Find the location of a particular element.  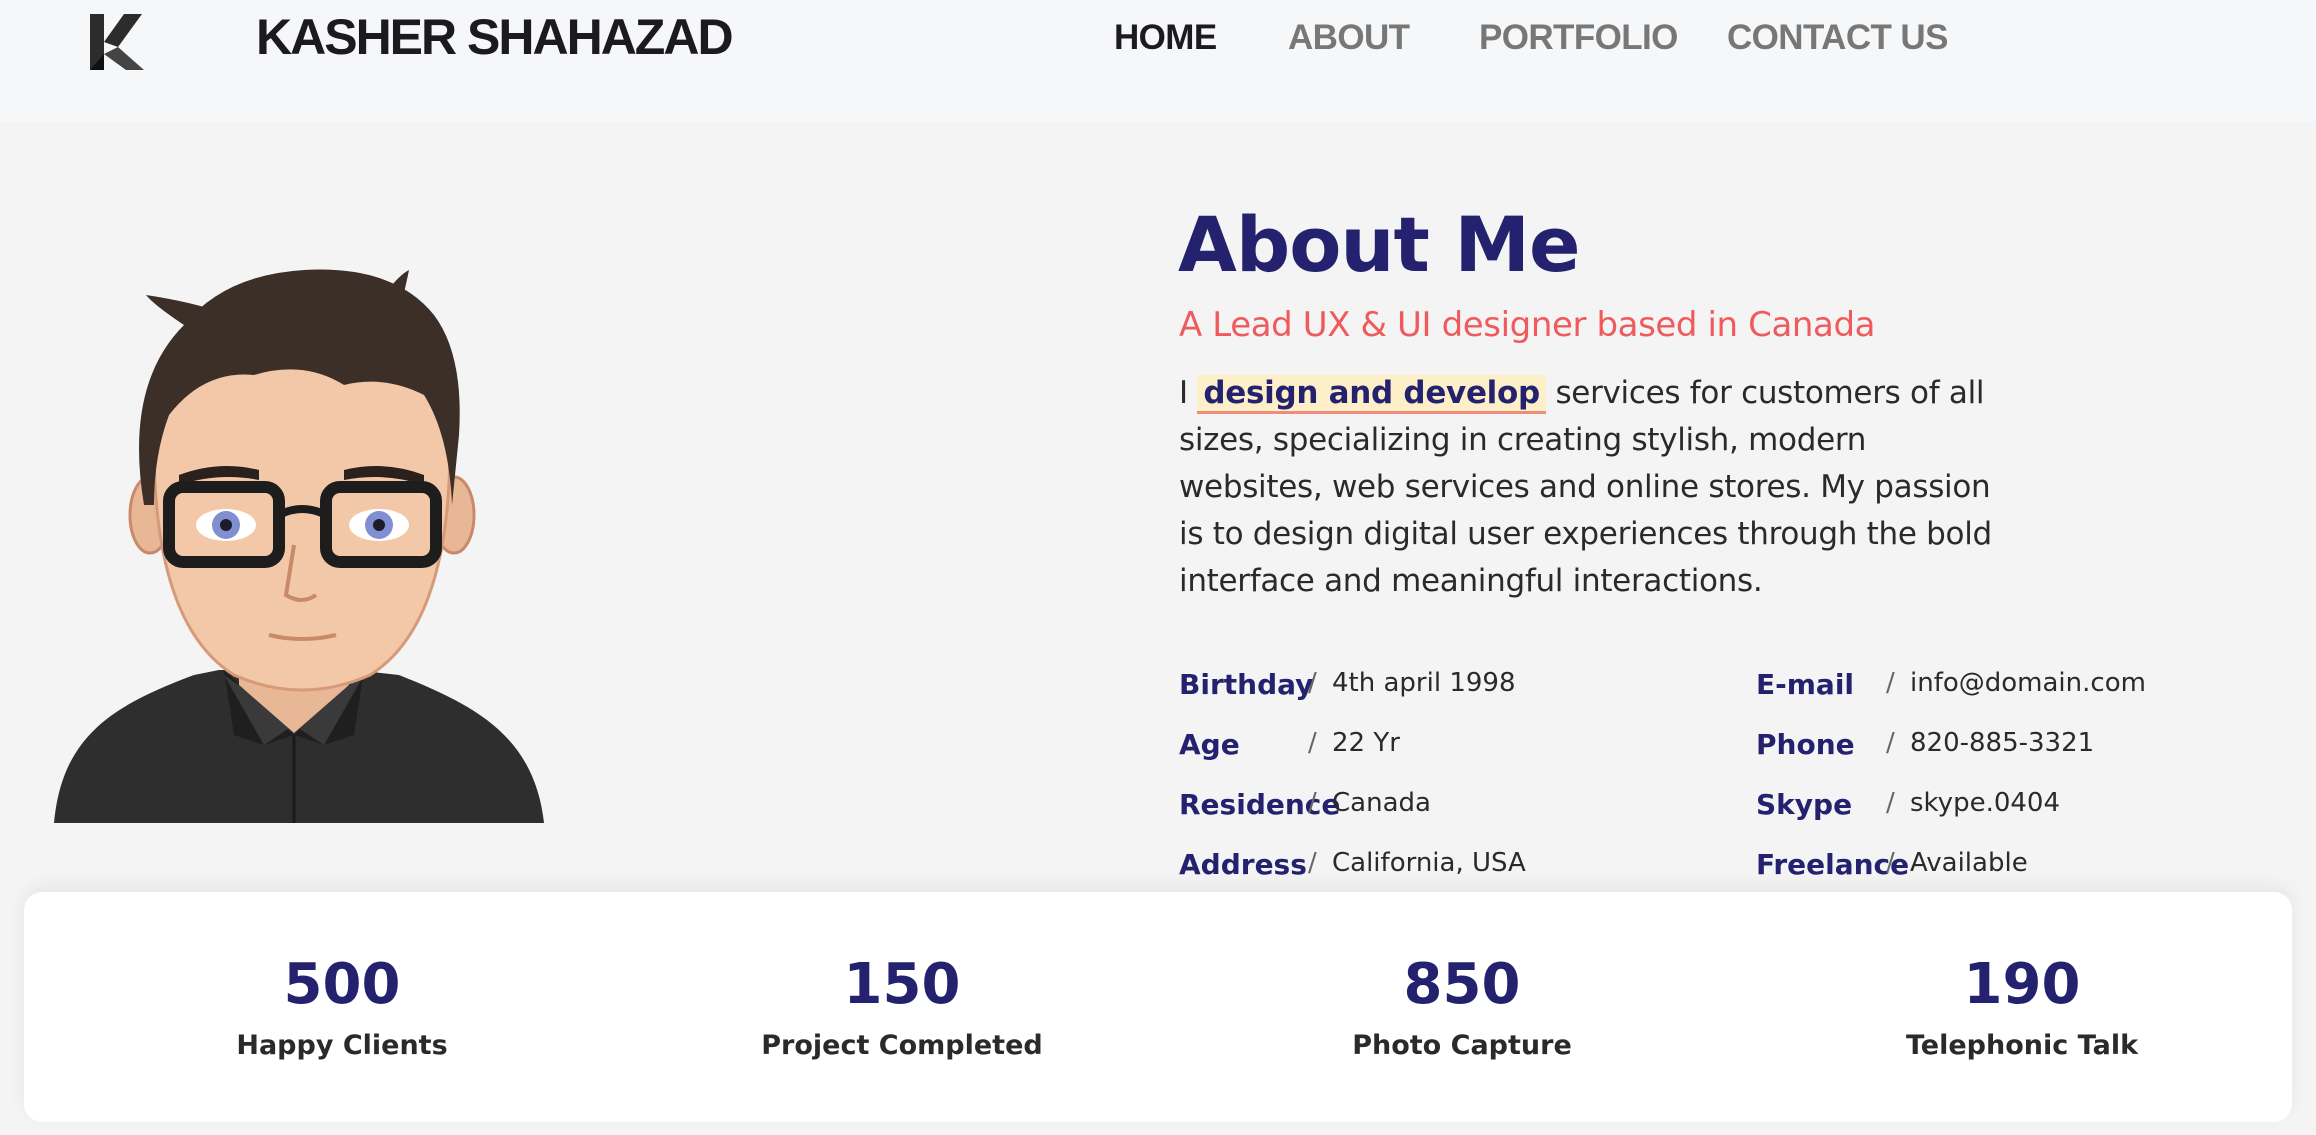

info-value-freelance: Available is located at coordinates (1969, 863).